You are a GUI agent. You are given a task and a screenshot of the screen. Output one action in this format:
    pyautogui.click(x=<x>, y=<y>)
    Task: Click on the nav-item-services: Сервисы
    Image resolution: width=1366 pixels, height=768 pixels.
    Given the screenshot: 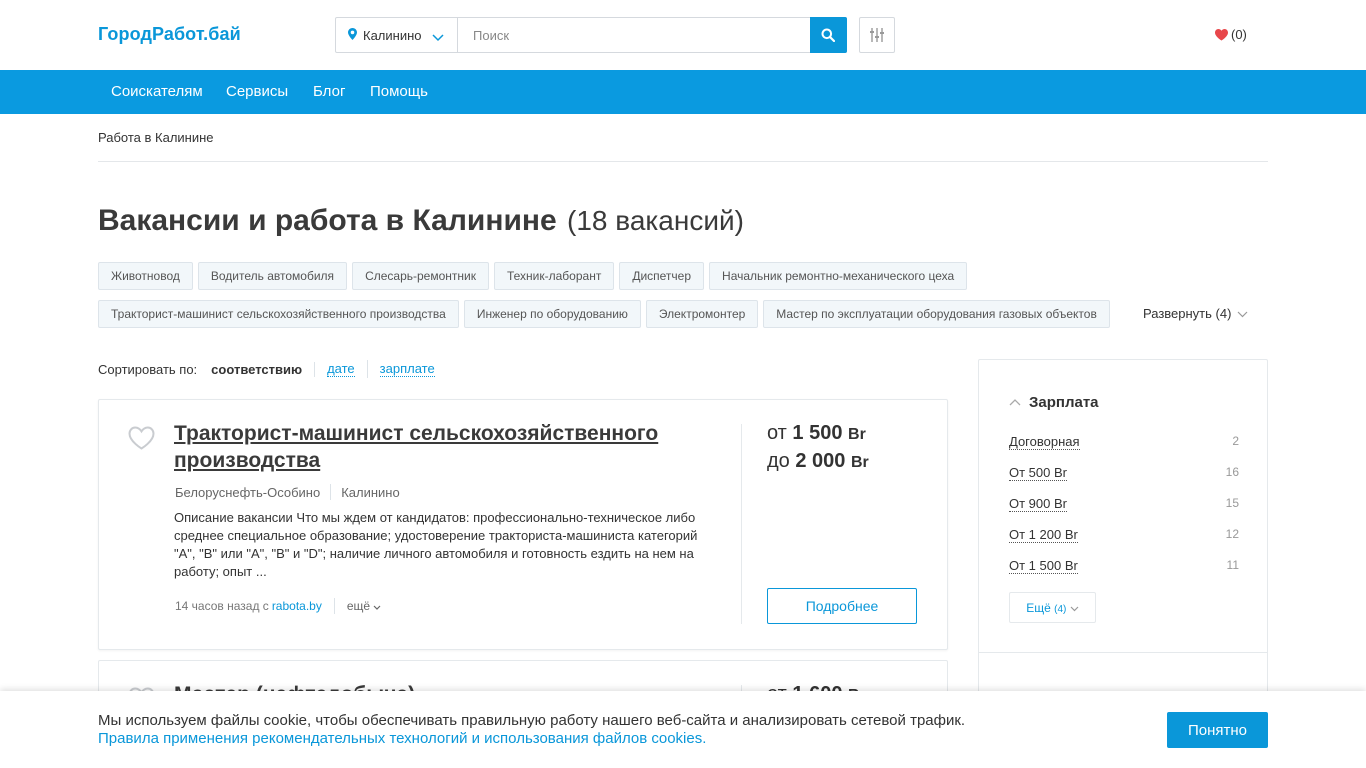 What is the action you would take?
    pyautogui.click(x=257, y=91)
    